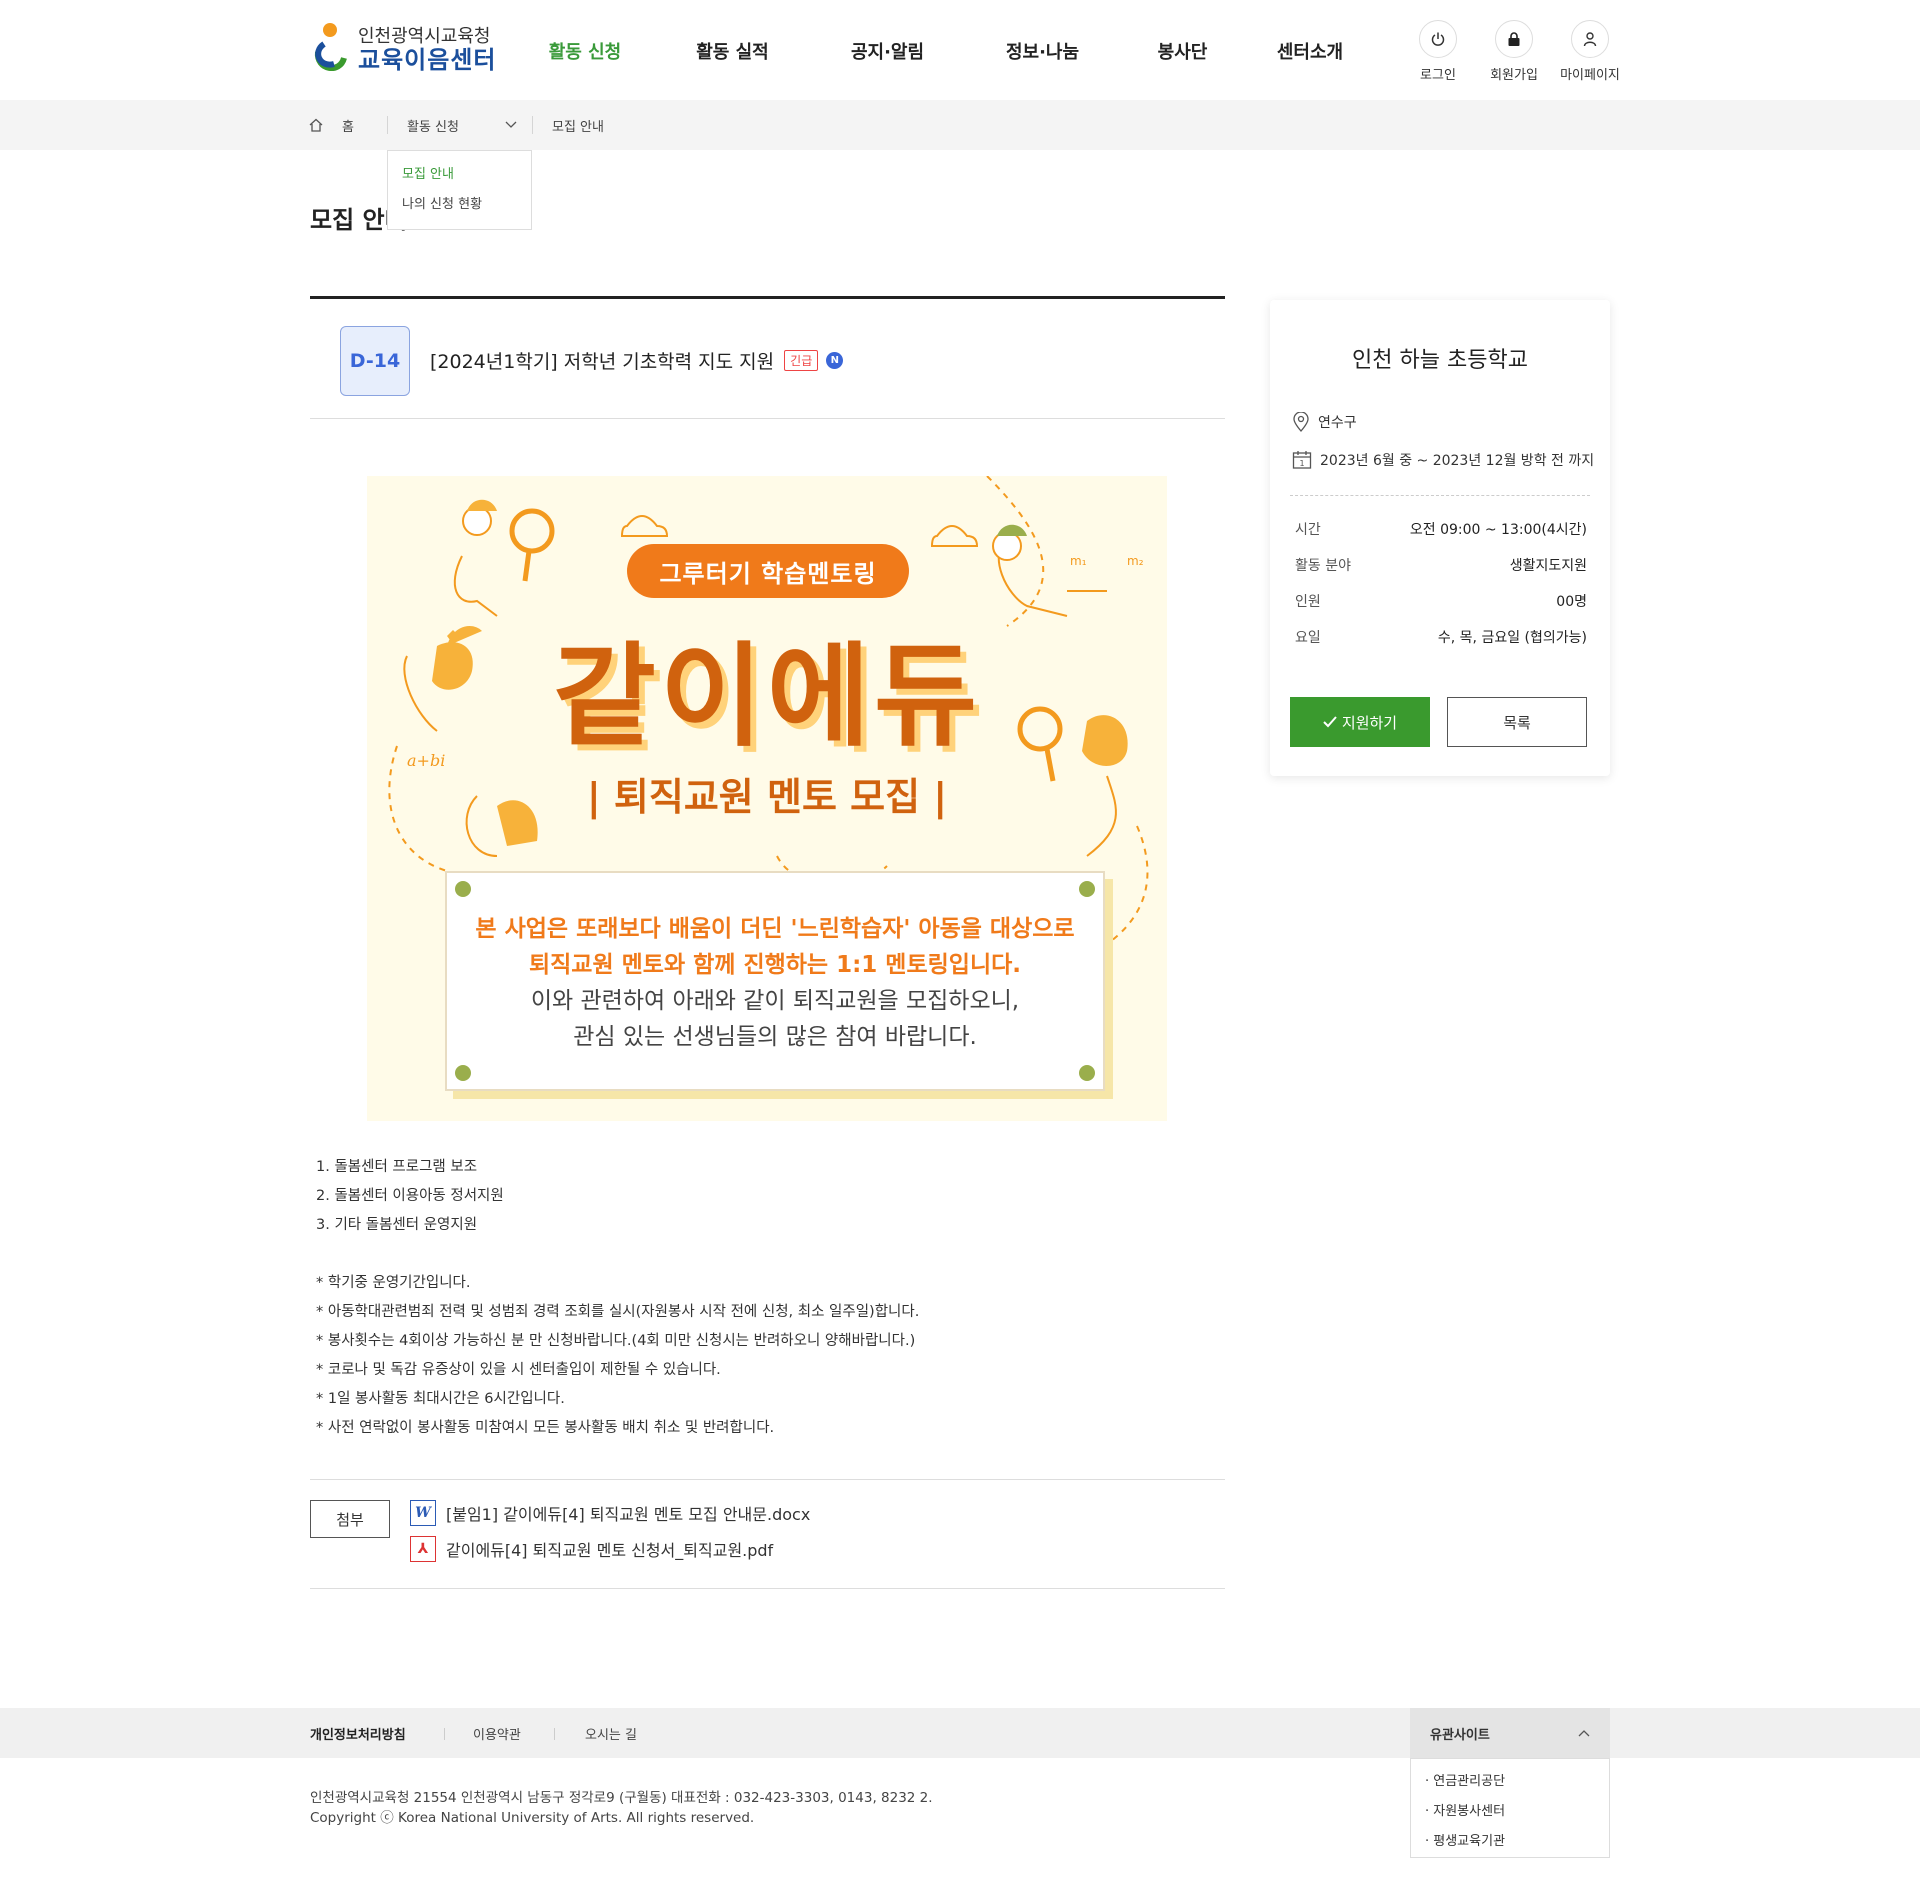 The width and height of the screenshot is (1920, 1888). I want to click on related-site-link: · 자원봉사센터, so click(1510, 1812).